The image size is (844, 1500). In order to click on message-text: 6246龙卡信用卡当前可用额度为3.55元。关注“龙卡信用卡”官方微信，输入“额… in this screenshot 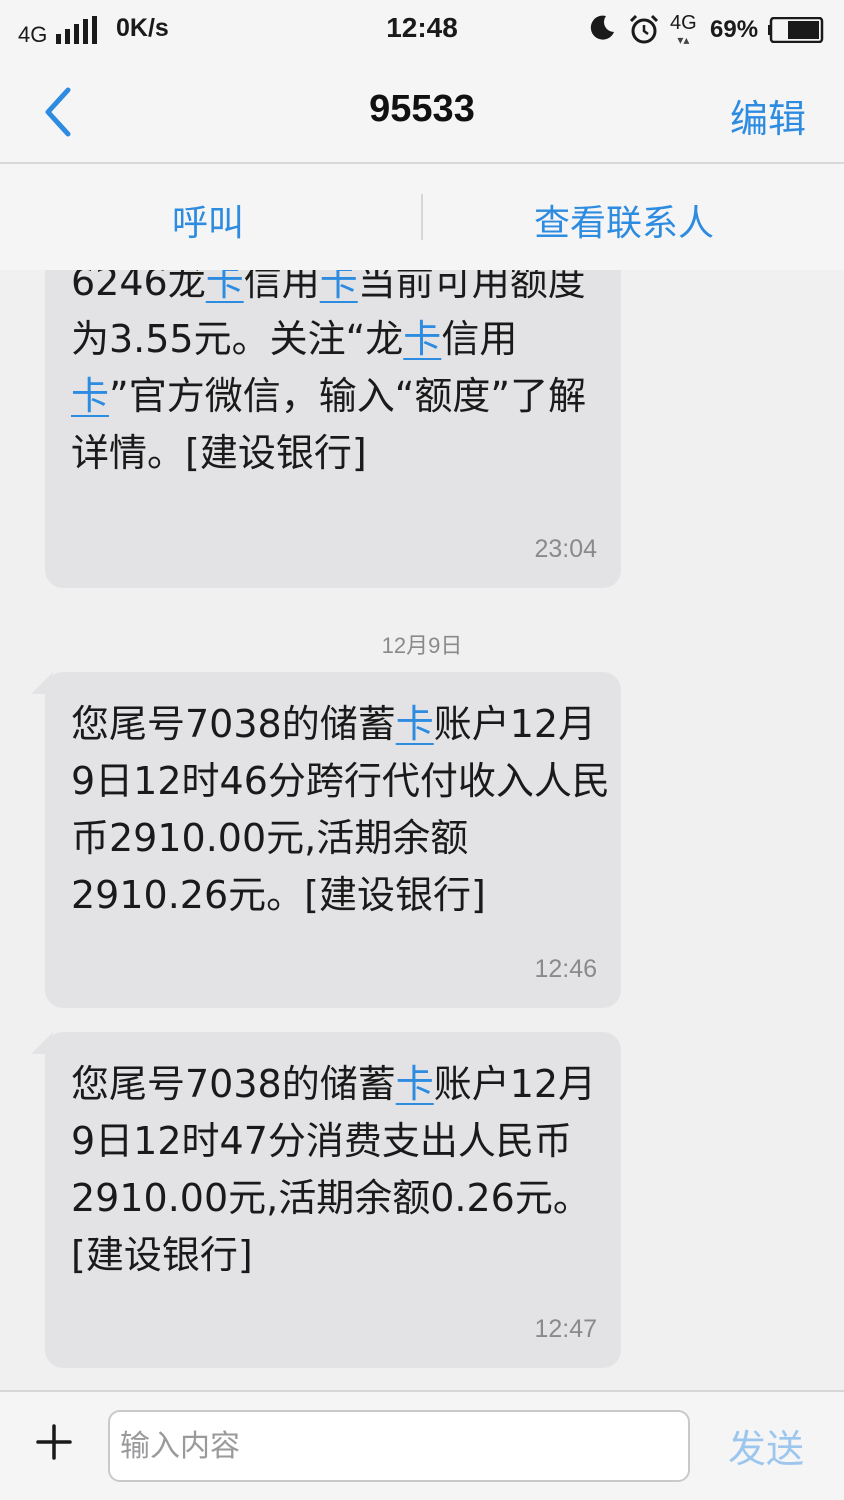, I will do `click(341, 376)`.